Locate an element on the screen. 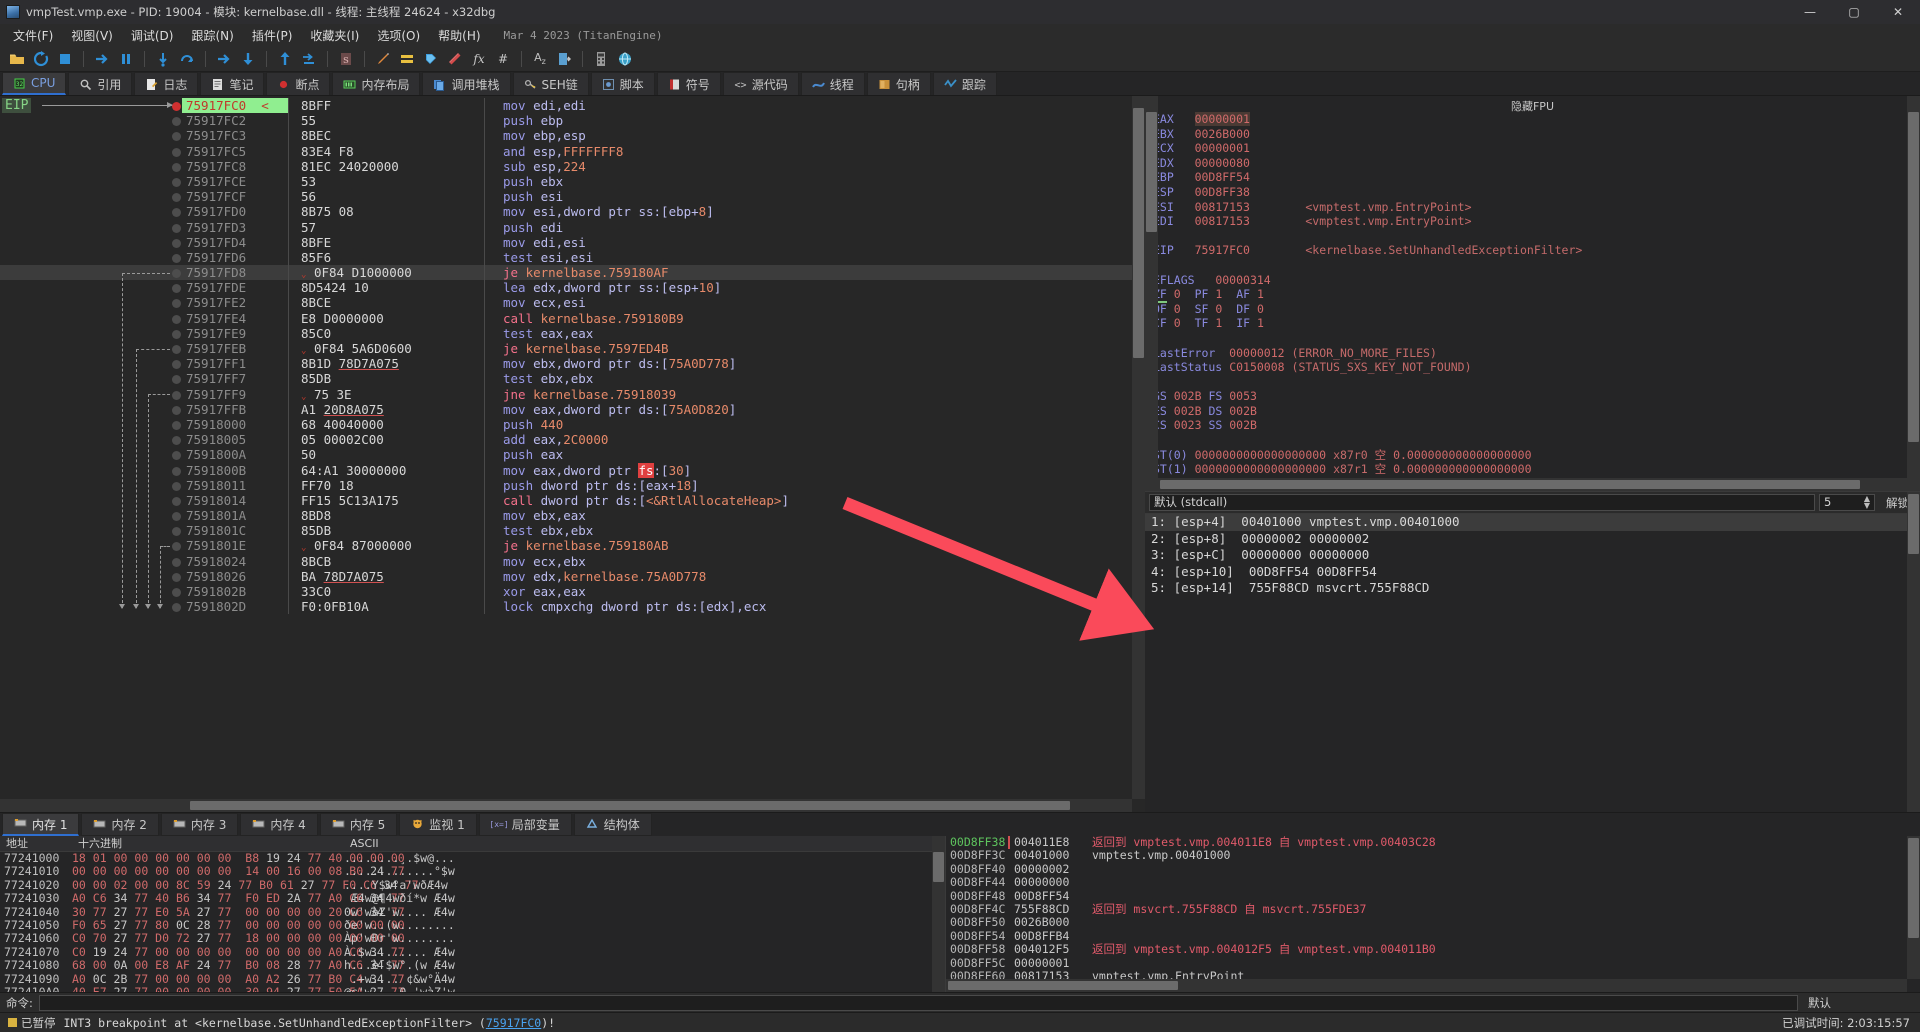 The width and height of the screenshot is (1920, 1032). minimize-button: — is located at coordinates (1810, 12).